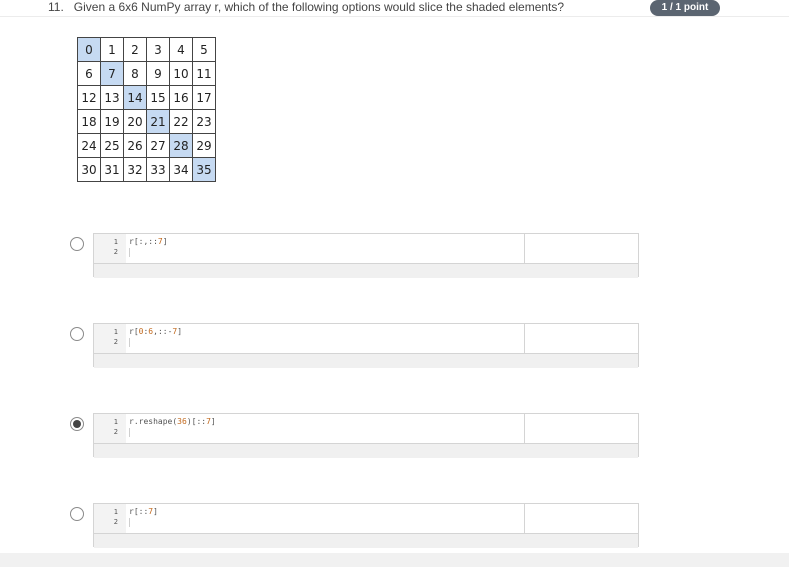 The image size is (789, 567). Describe the element at coordinates (89, 169) in the screenshot. I see `grid-cell: 30` at that location.